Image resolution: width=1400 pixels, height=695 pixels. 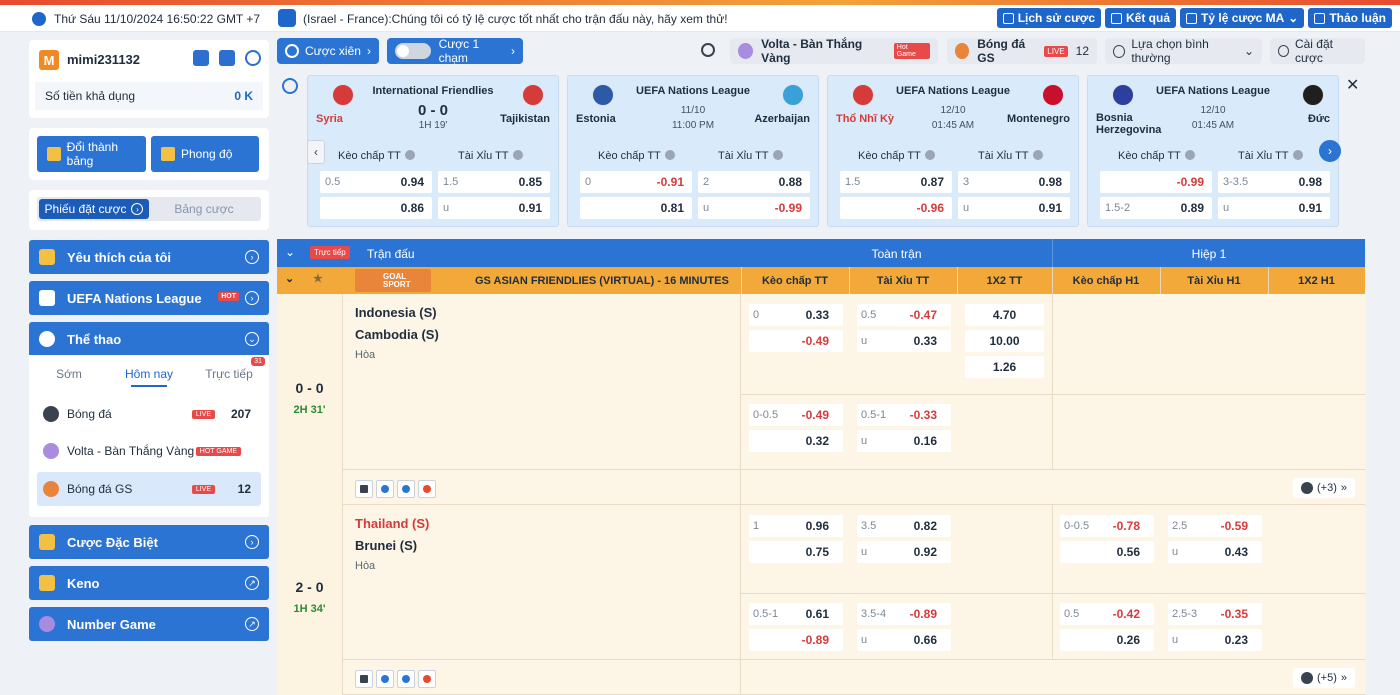 I want to click on search-icon, so click(x=708, y=50).